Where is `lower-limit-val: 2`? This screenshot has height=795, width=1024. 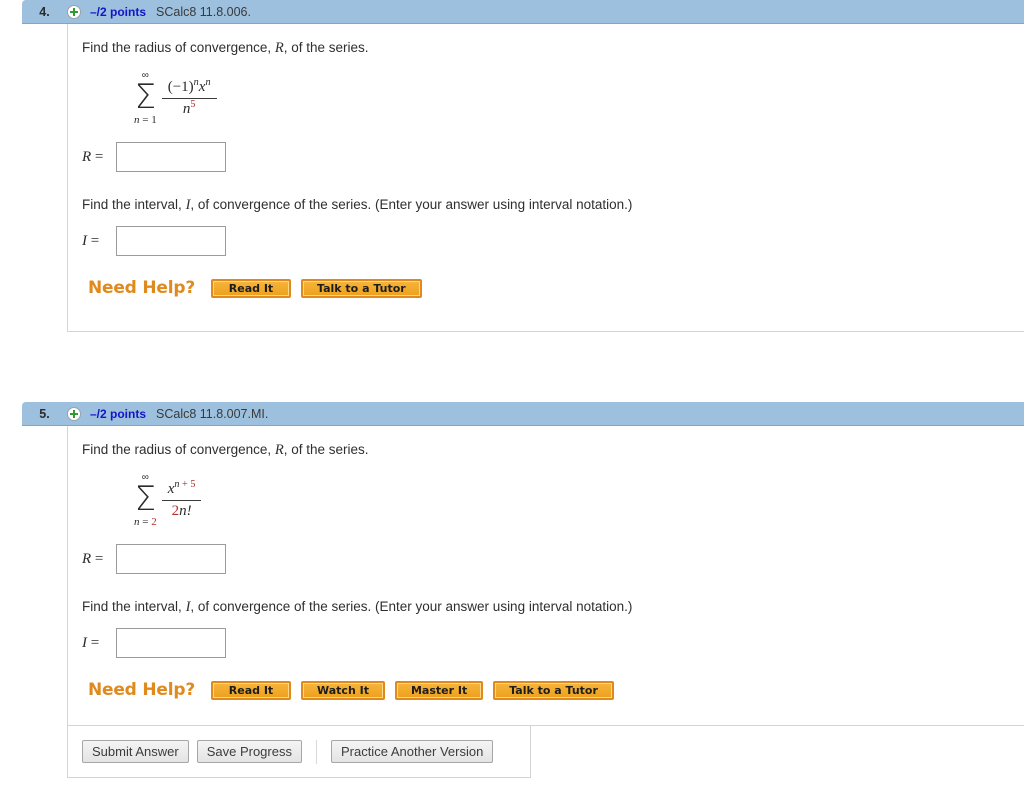
lower-limit-val: 2 is located at coordinates (154, 522).